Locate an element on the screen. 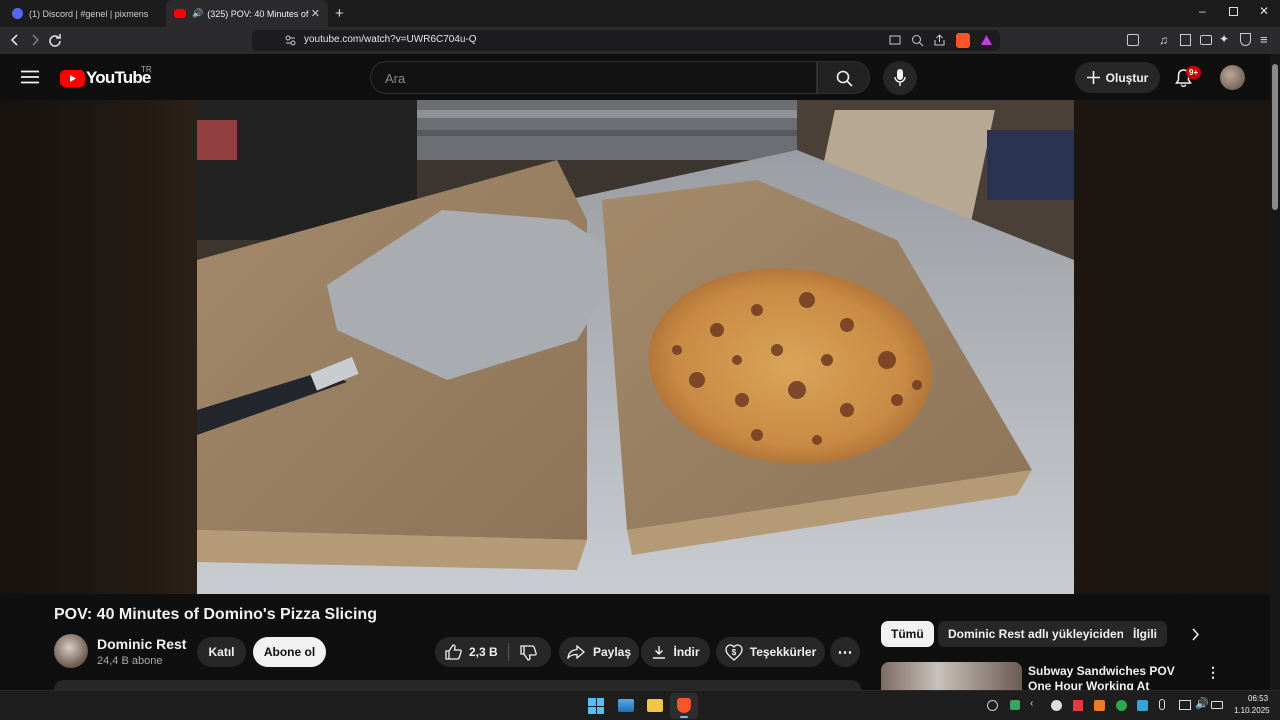 The image size is (1280, 720). thanks-button: $ Teşekkürler is located at coordinates (770, 652).